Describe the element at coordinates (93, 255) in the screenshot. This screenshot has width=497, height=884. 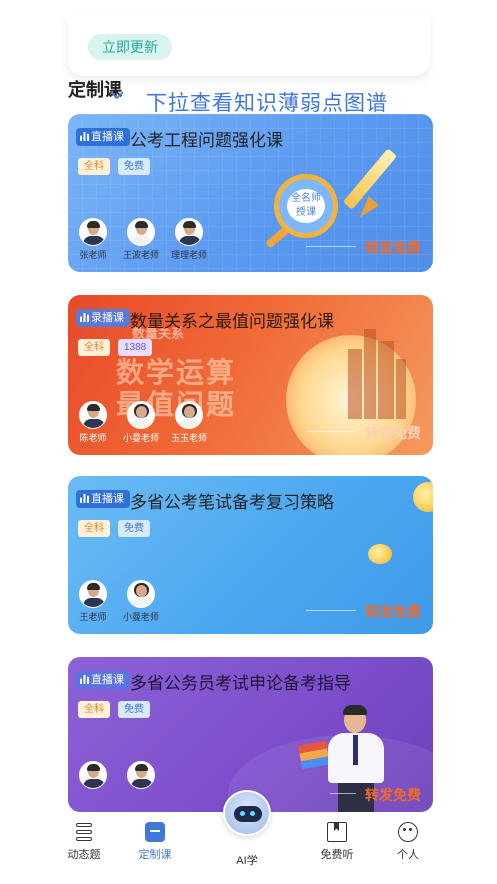
I see `teacher-name: 张老师` at that location.